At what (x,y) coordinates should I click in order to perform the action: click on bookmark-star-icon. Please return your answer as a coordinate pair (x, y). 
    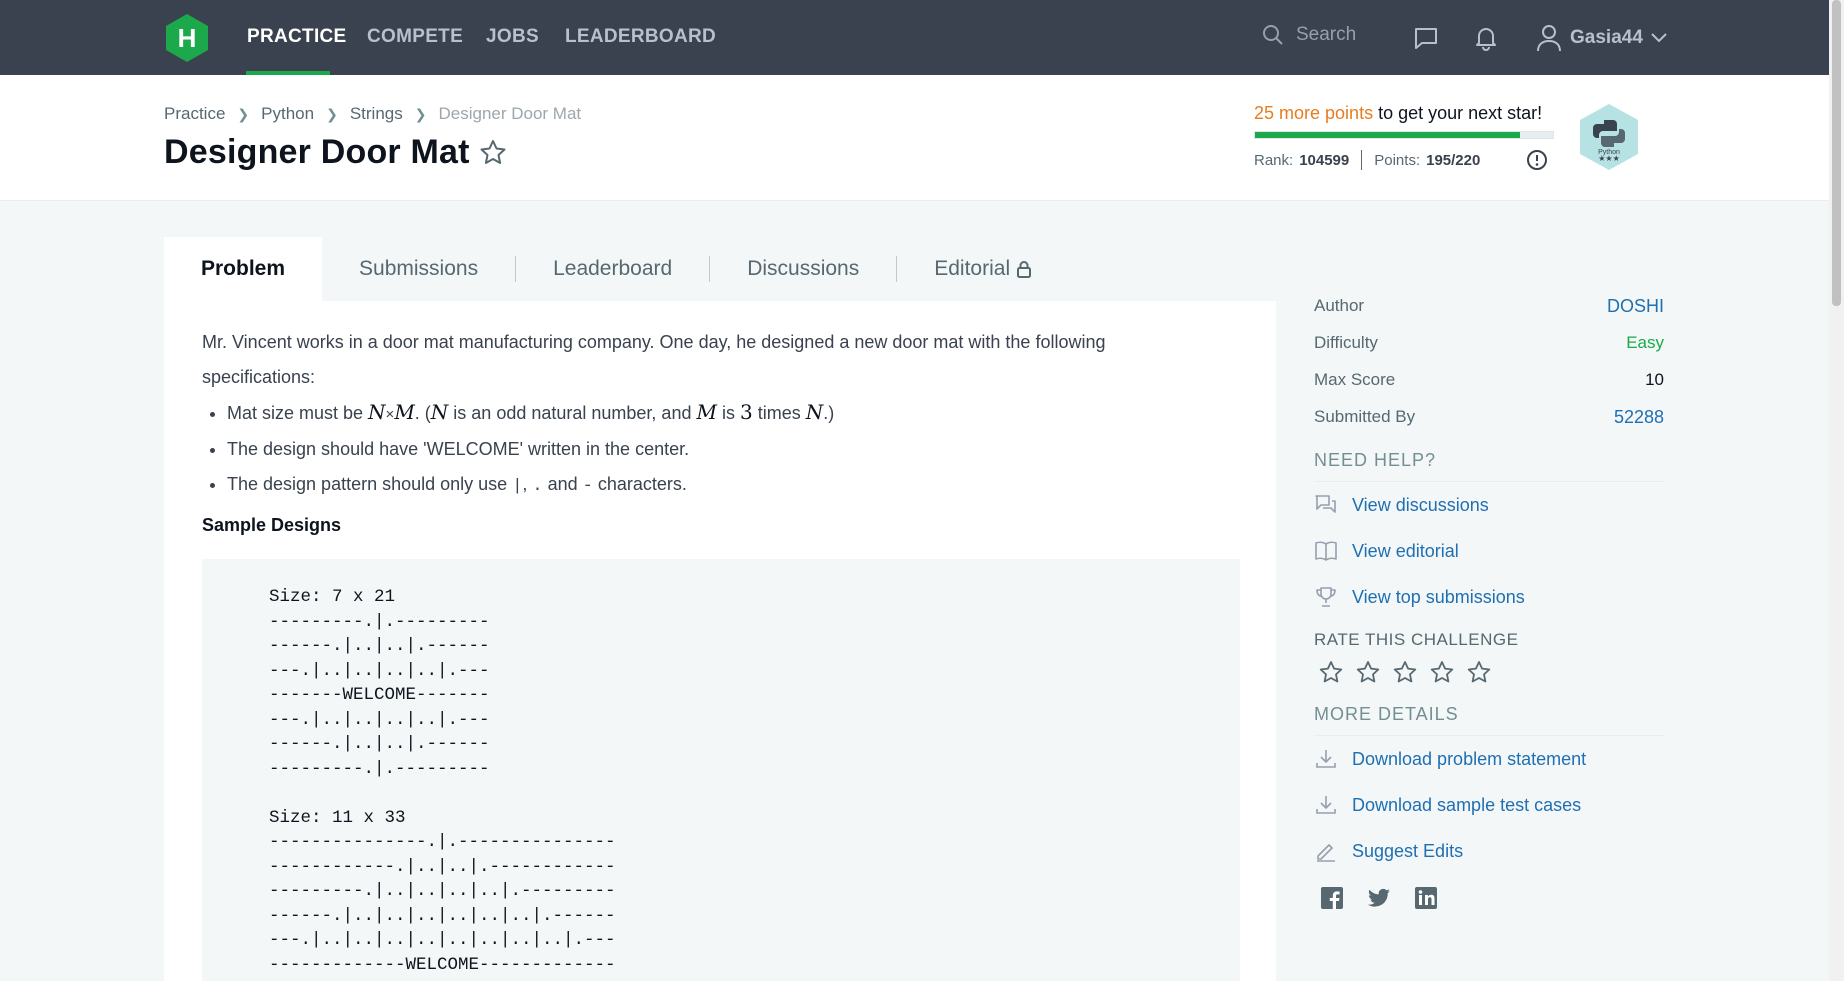
    Looking at the image, I should click on (493, 153).